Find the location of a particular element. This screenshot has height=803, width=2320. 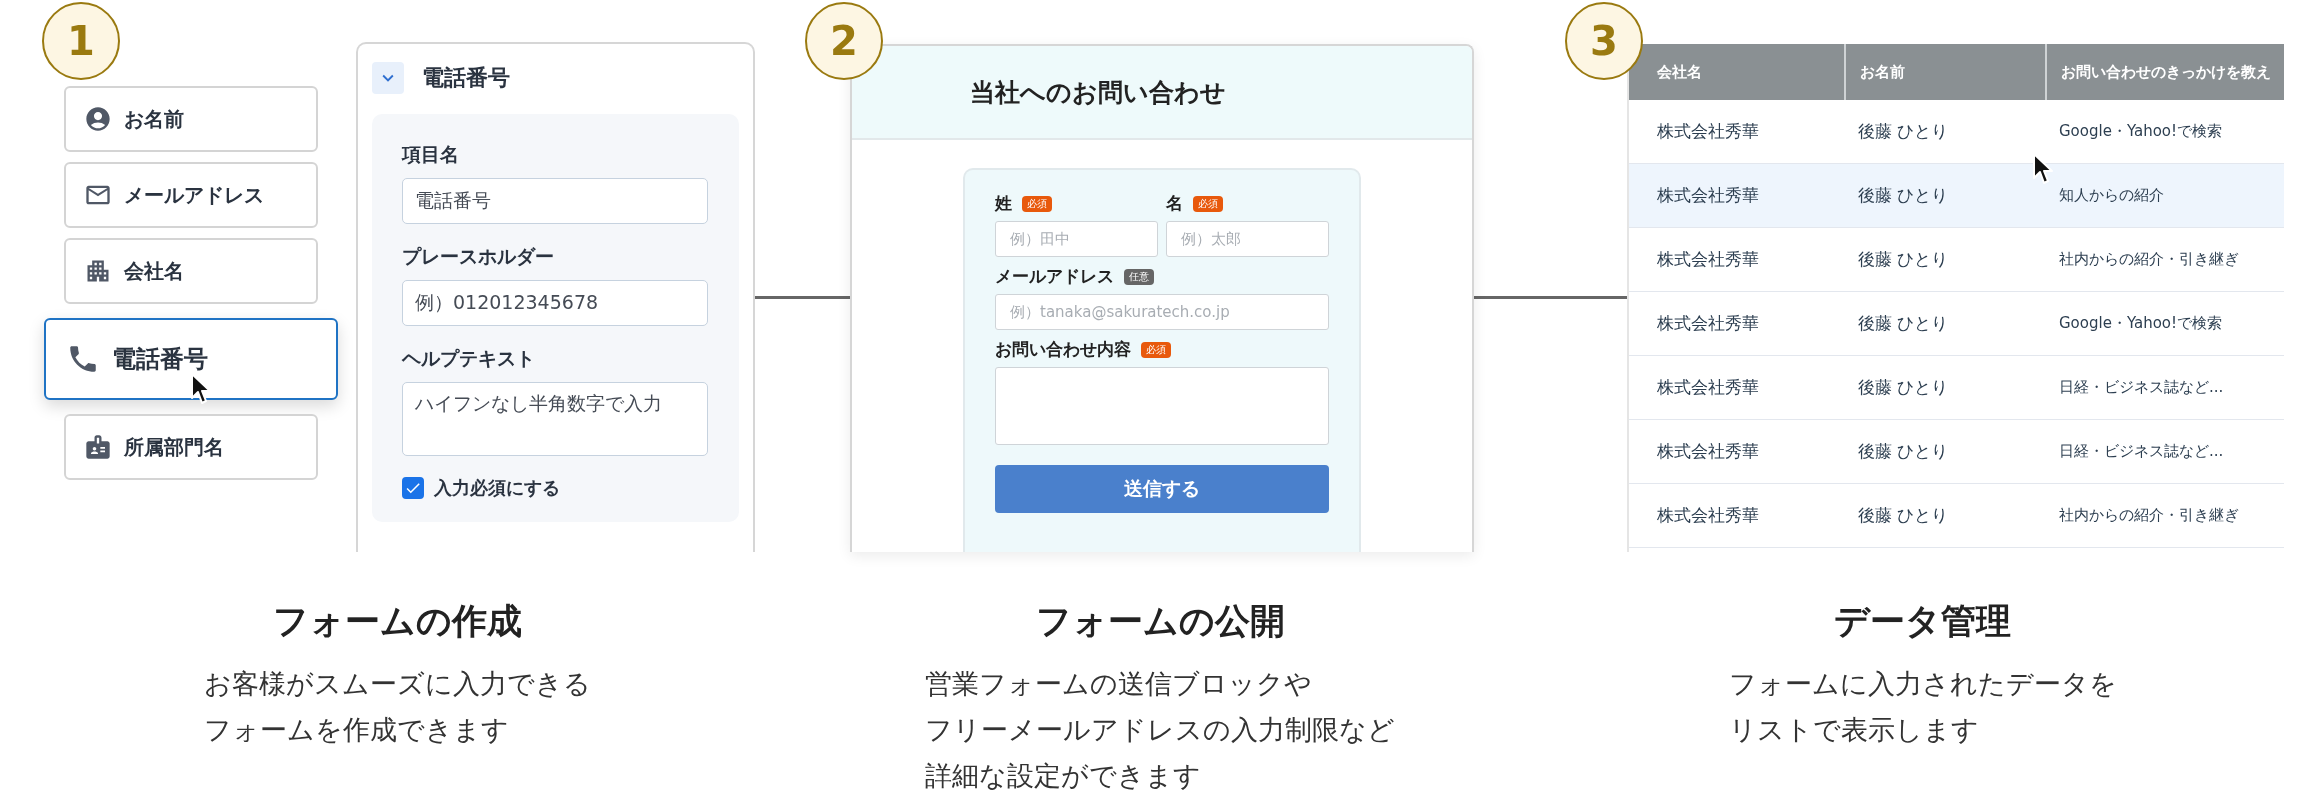

description-line: お客様がスムーズに入力できる is located at coordinates (397, 684).